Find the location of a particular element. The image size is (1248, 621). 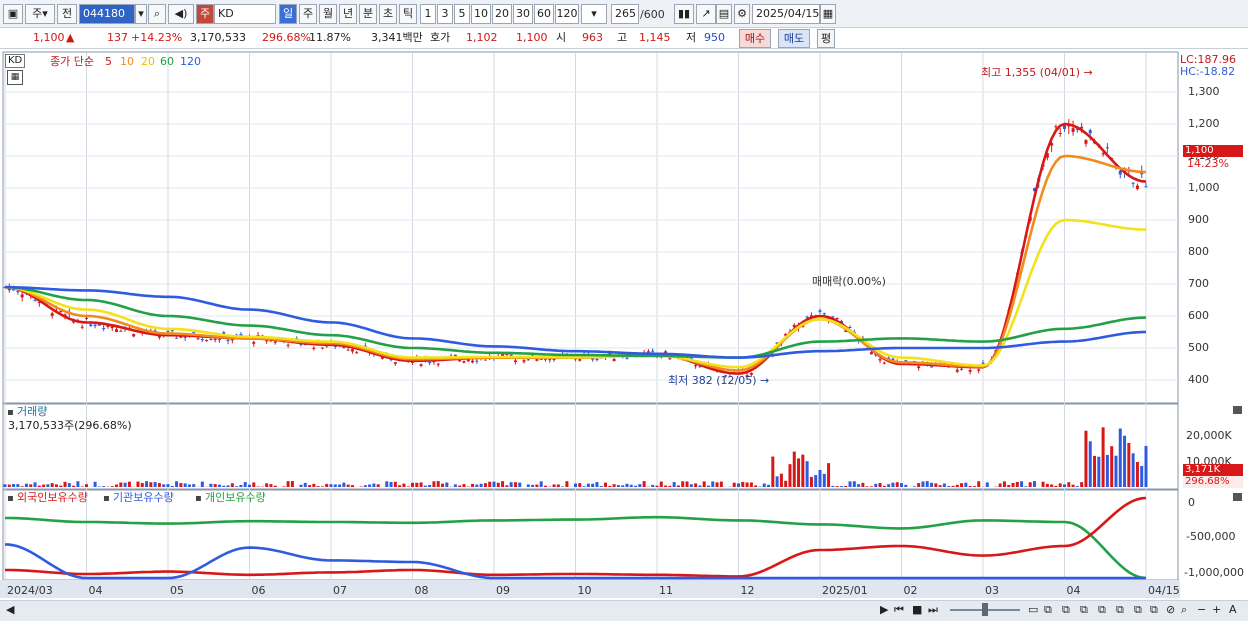

name-prefix-badge: 주 is located at coordinates (205, 14).